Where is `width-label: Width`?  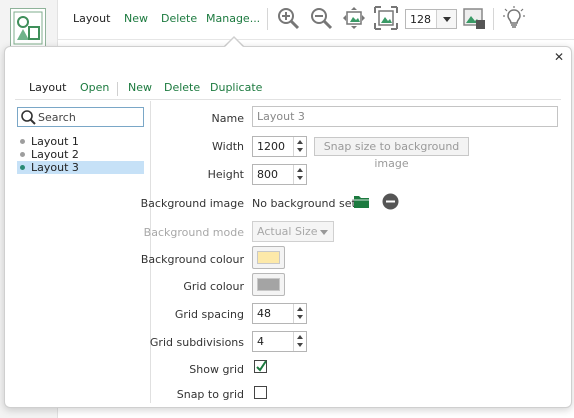 width-label: Width is located at coordinates (228, 146).